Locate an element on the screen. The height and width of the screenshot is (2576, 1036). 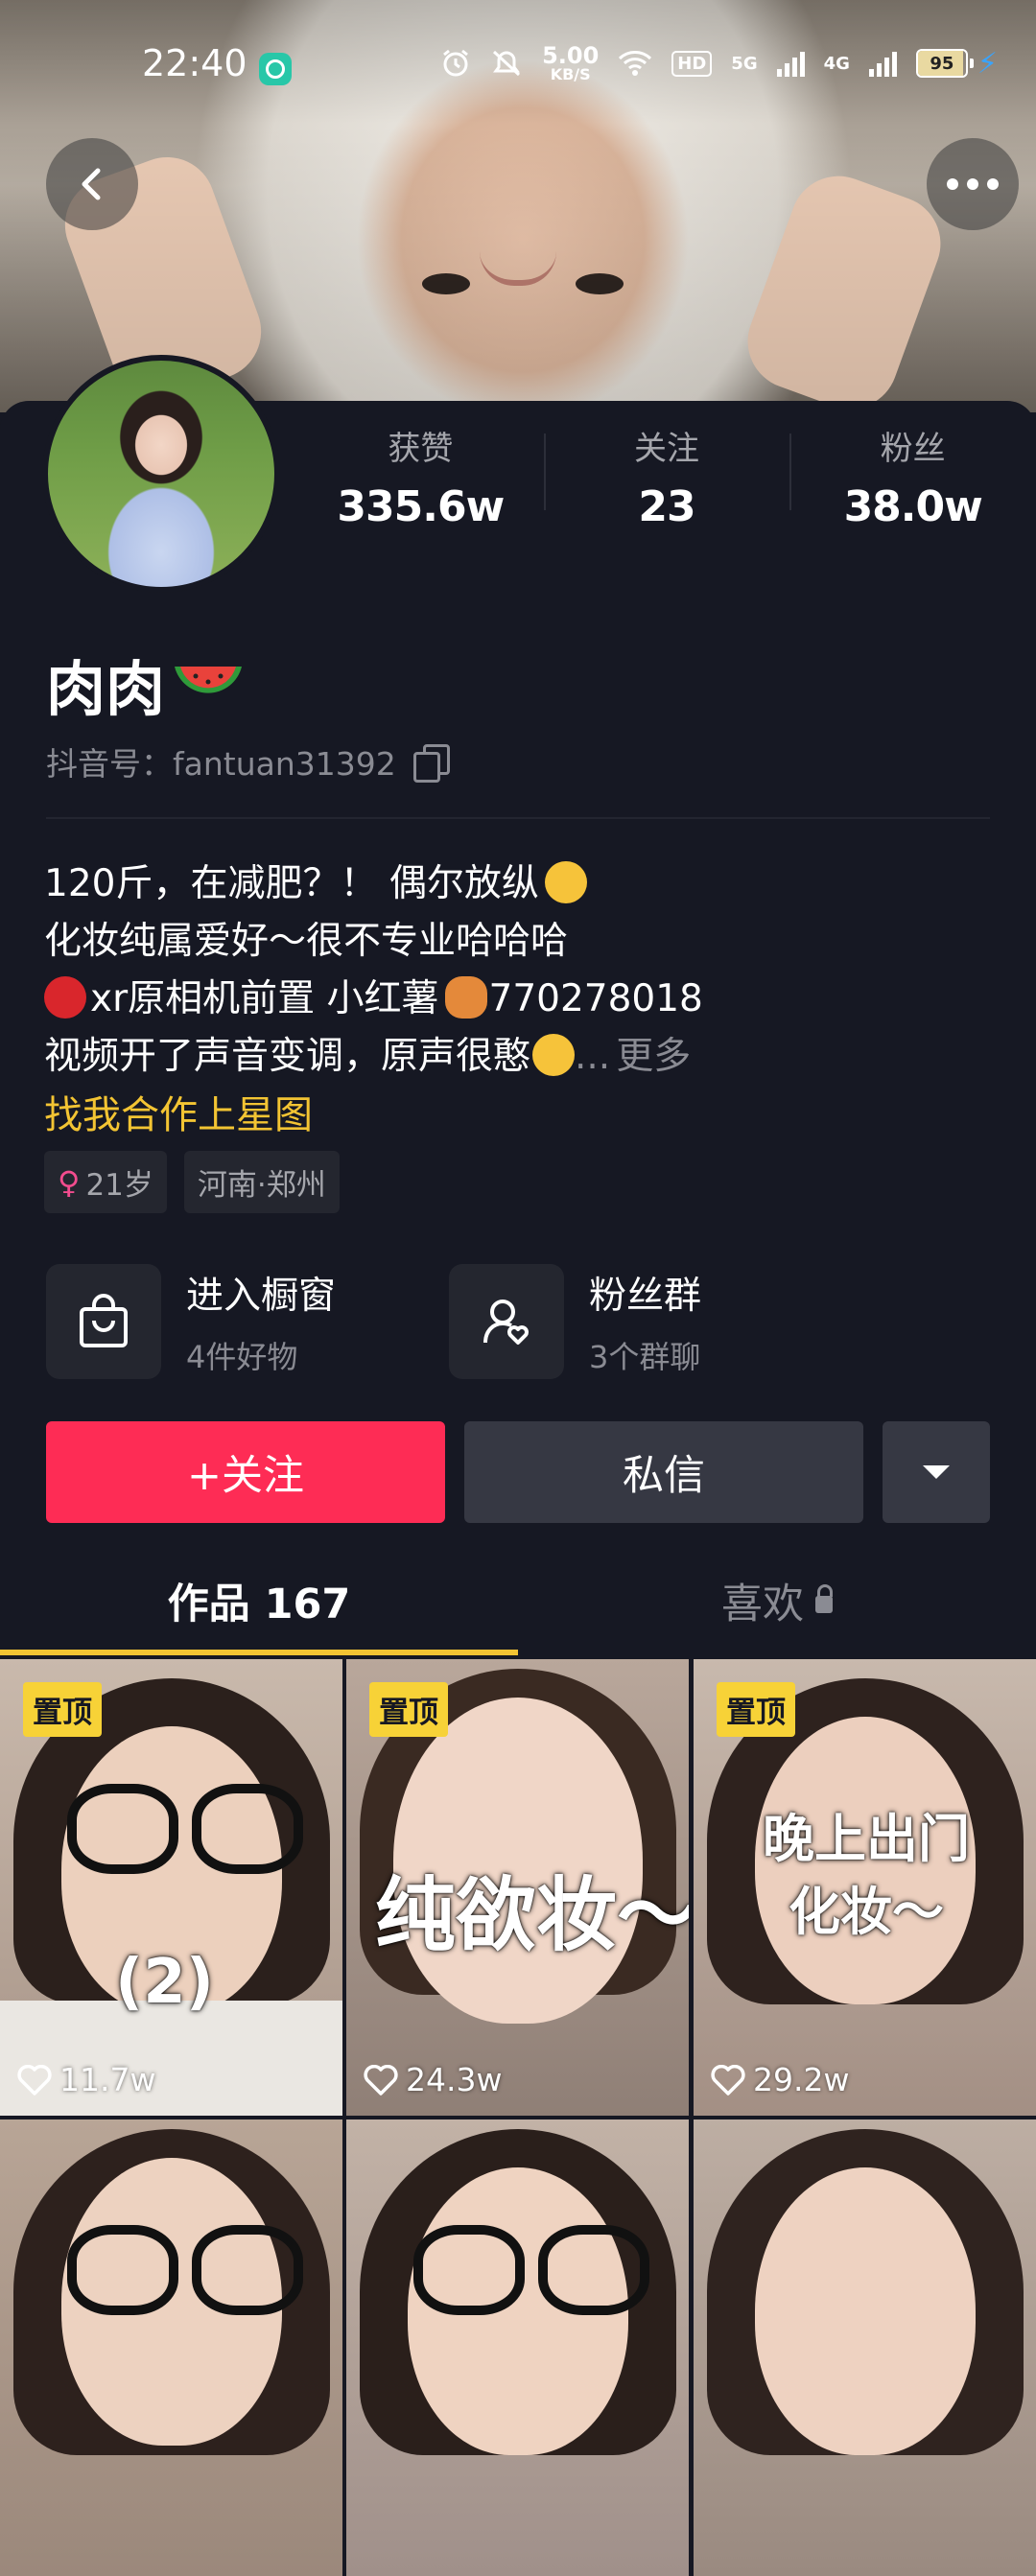
profile-stats: 获赞 335.6w 关注 23 粉丝 38.0w is located at coordinates (666, 476).